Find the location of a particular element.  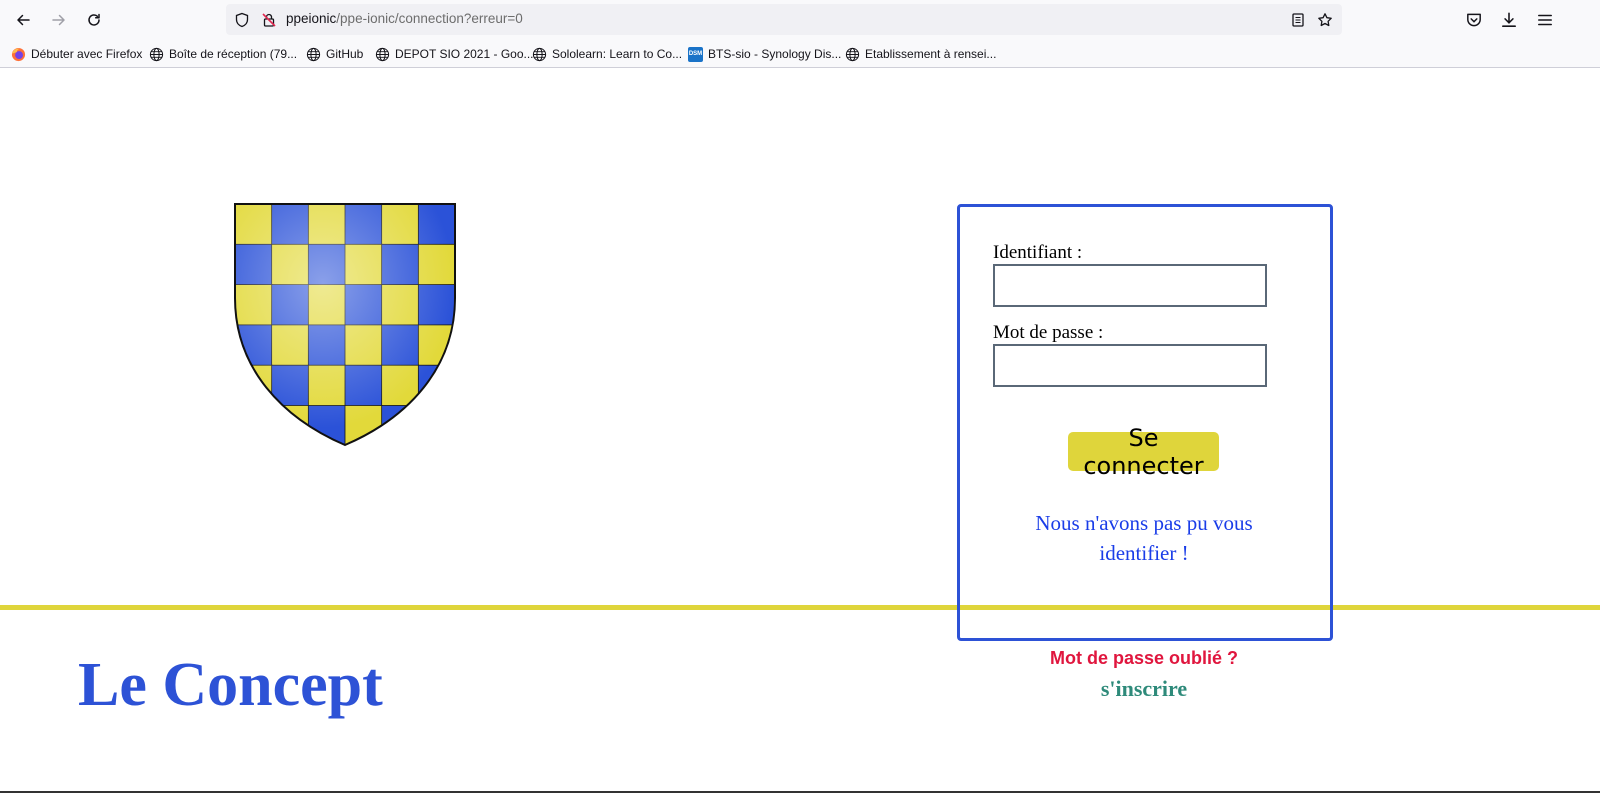

download-icon is located at coordinates (1509, 20).